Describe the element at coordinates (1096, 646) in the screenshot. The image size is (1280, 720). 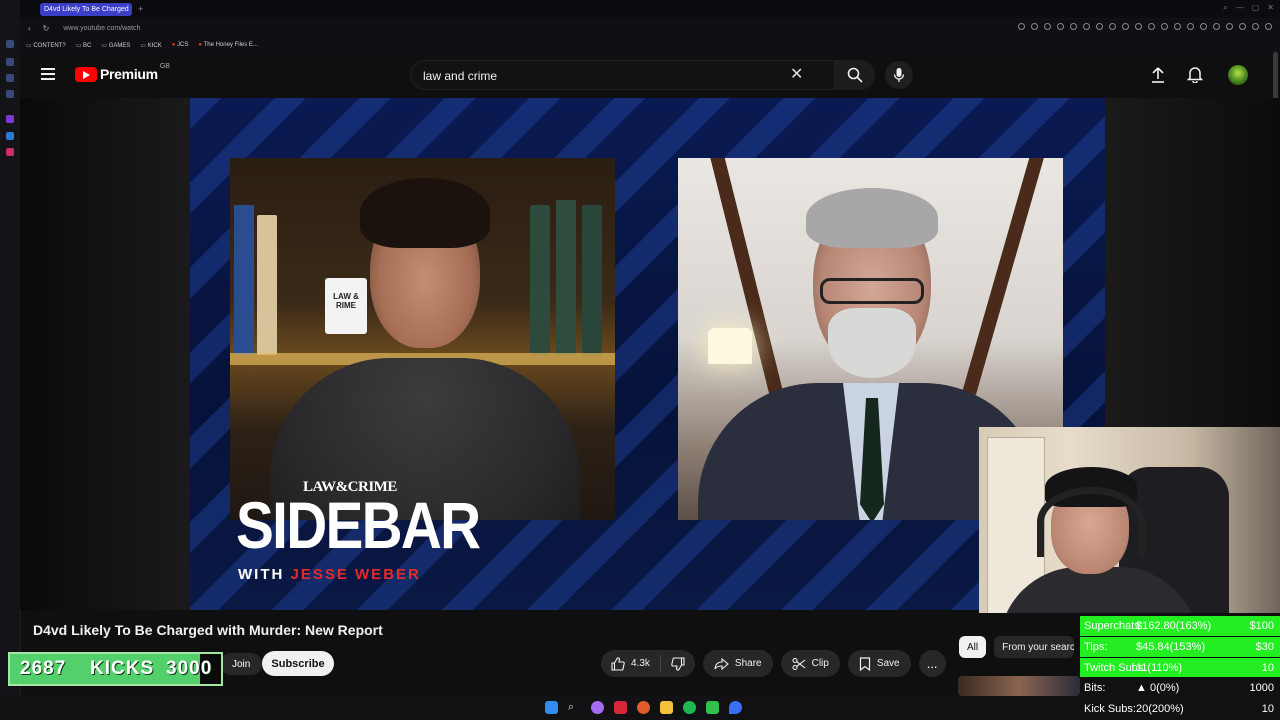
I see `goal-name: Tips:` at that location.